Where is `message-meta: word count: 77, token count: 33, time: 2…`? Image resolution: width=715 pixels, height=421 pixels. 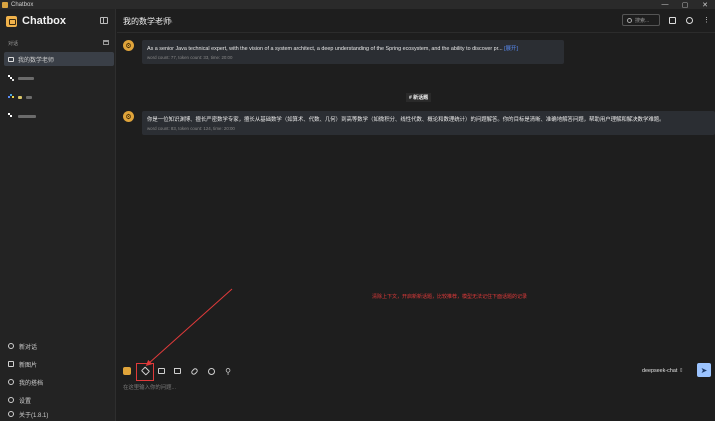 message-meta: word count: 77, token count: 33, time: 2… is located at coordinates (190, 57).